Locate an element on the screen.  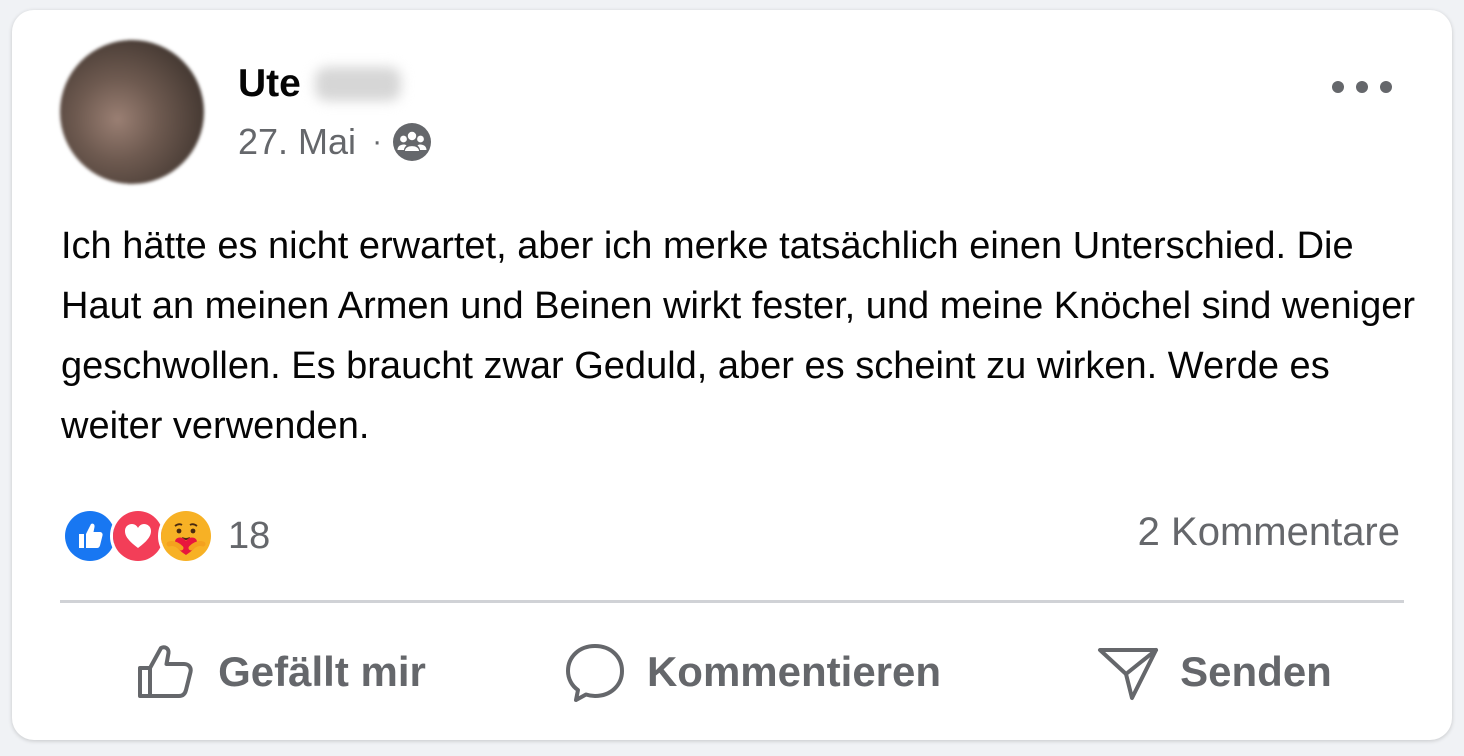
thumbs-up-icon is located at coordinates (165, 671).